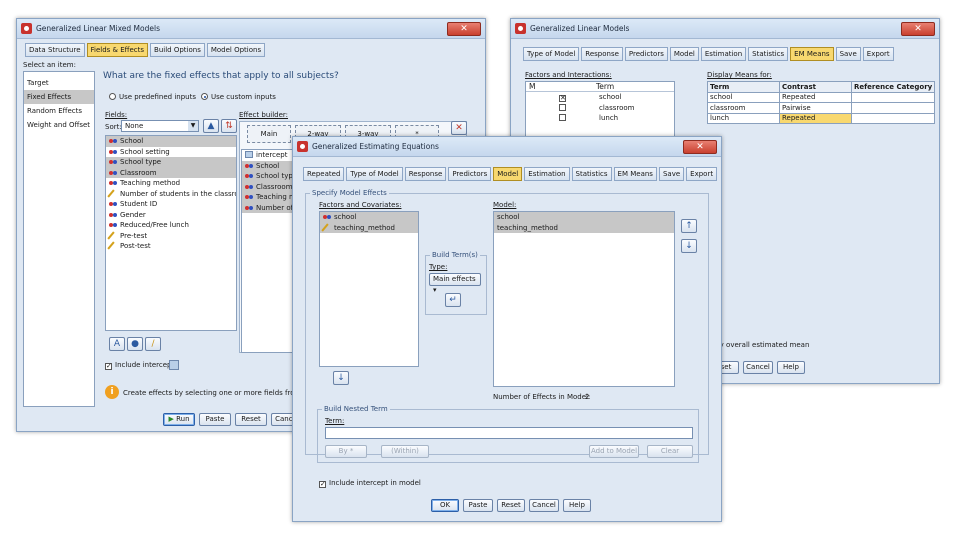 Image resolution: width=960 pixels, height=540 pixels. What do you see at coordinates (171, 225) in the screenshot?
I see `field-item: Reduced/Free lunch` at bounding box center [171, 225].